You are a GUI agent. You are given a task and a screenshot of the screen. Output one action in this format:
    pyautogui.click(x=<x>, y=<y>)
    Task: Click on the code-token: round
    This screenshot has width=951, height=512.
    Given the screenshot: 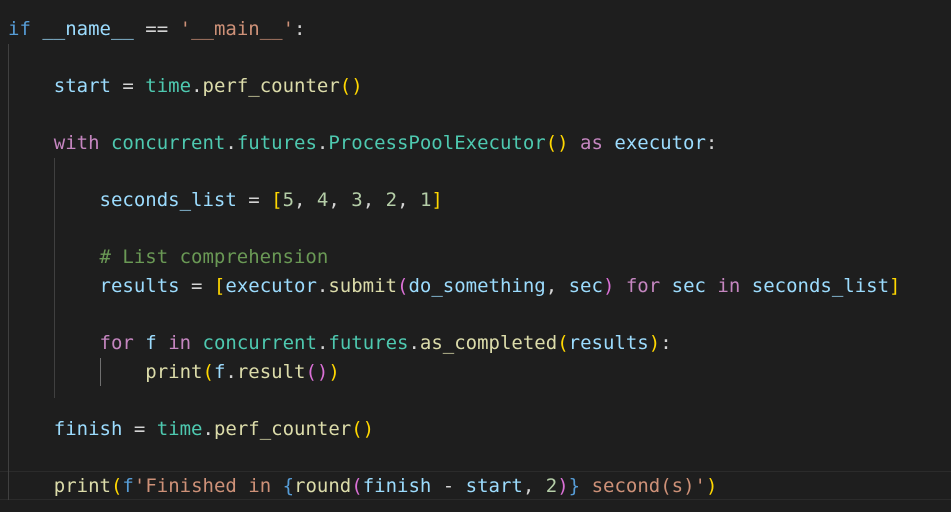 What is the action you would take?
    pyautogui.click(x=323, y=485)
    